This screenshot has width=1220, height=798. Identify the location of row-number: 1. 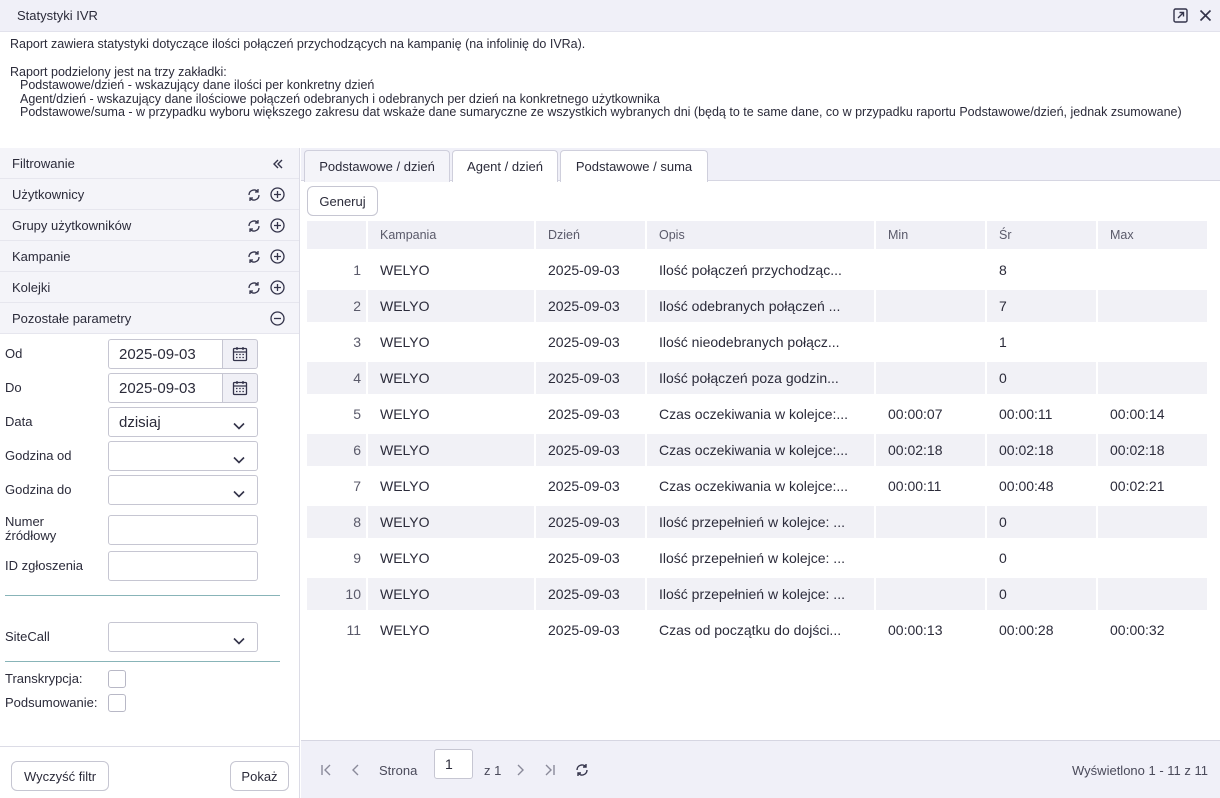
(357, 270).